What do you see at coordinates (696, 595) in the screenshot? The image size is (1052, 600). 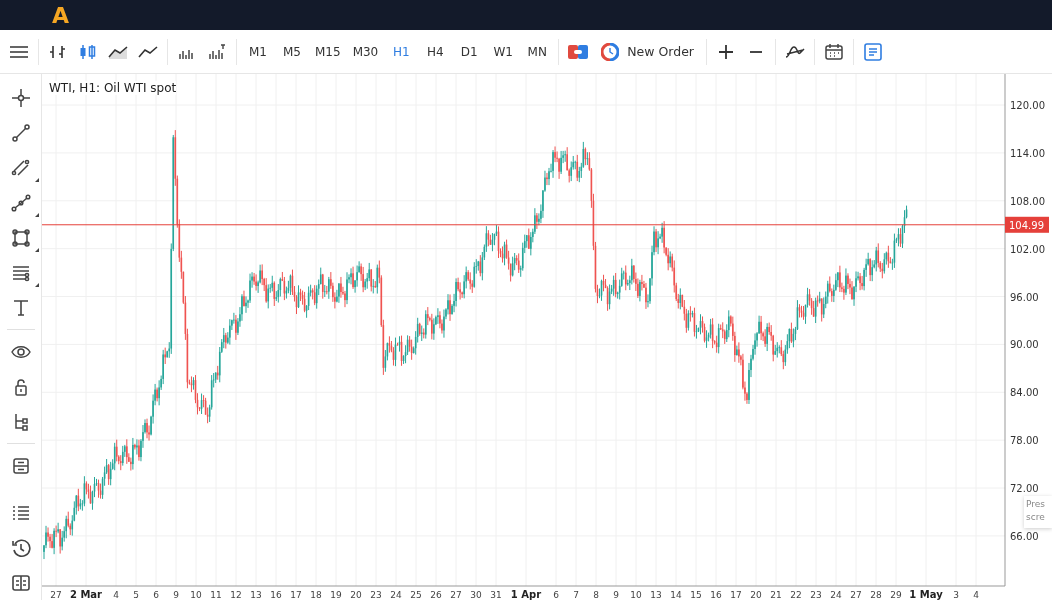 I see `time-tick: 15` at bounding box center [696, 595].